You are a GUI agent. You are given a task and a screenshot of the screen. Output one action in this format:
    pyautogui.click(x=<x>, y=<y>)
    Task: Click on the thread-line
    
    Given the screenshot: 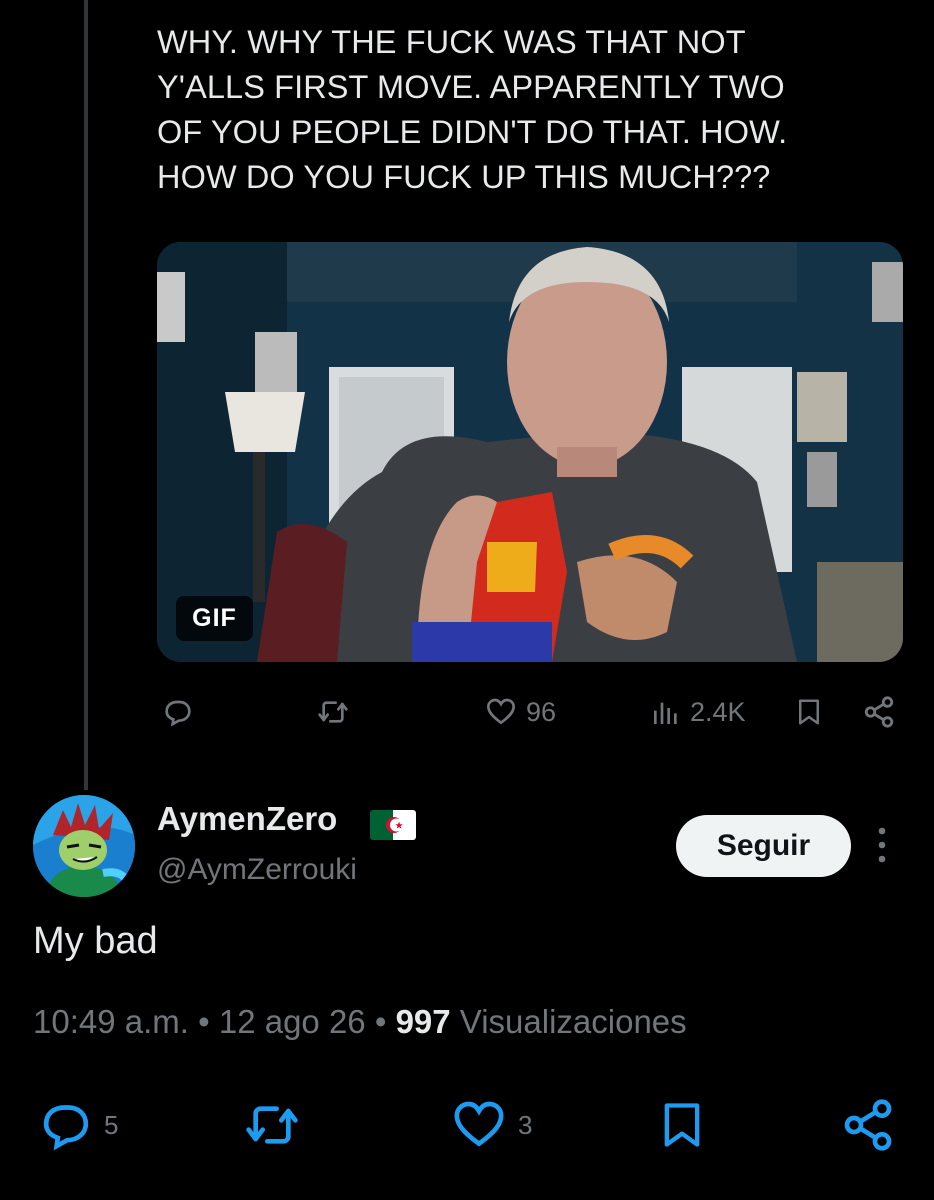 What is the action you would take?
    pyautogui.click(x=86, y=395)
    